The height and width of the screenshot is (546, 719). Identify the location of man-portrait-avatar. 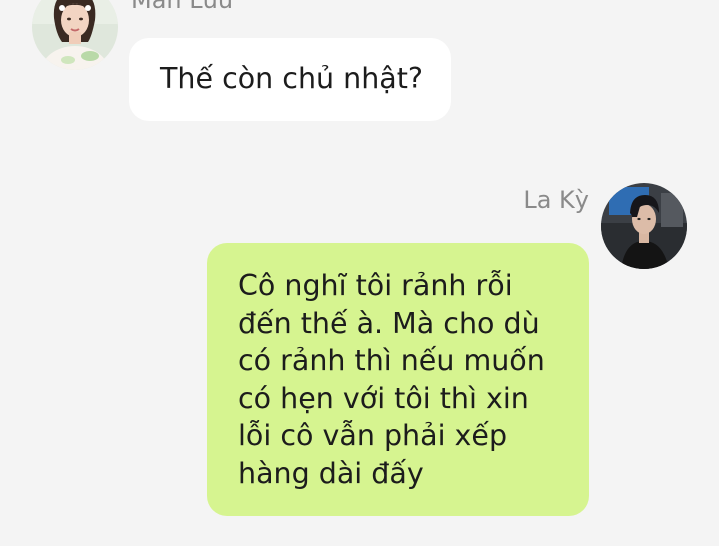
(644, 226).